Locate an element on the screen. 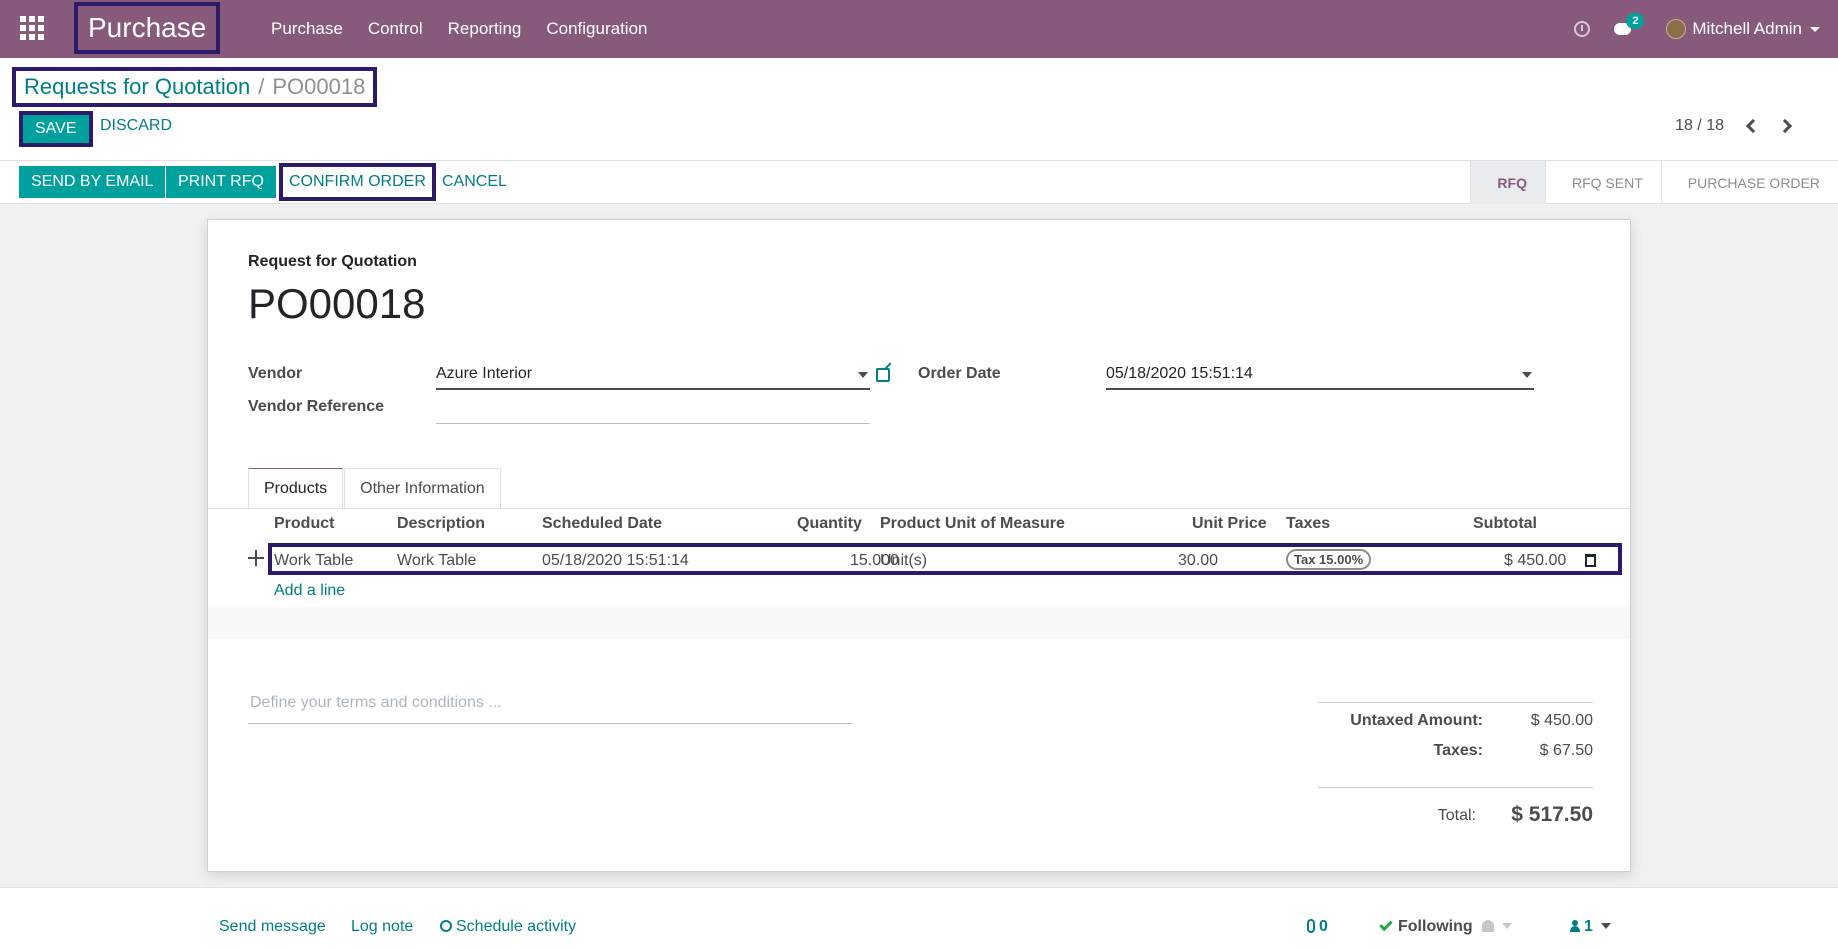  followers-button: 1 is located at coordinates (1590, 927).